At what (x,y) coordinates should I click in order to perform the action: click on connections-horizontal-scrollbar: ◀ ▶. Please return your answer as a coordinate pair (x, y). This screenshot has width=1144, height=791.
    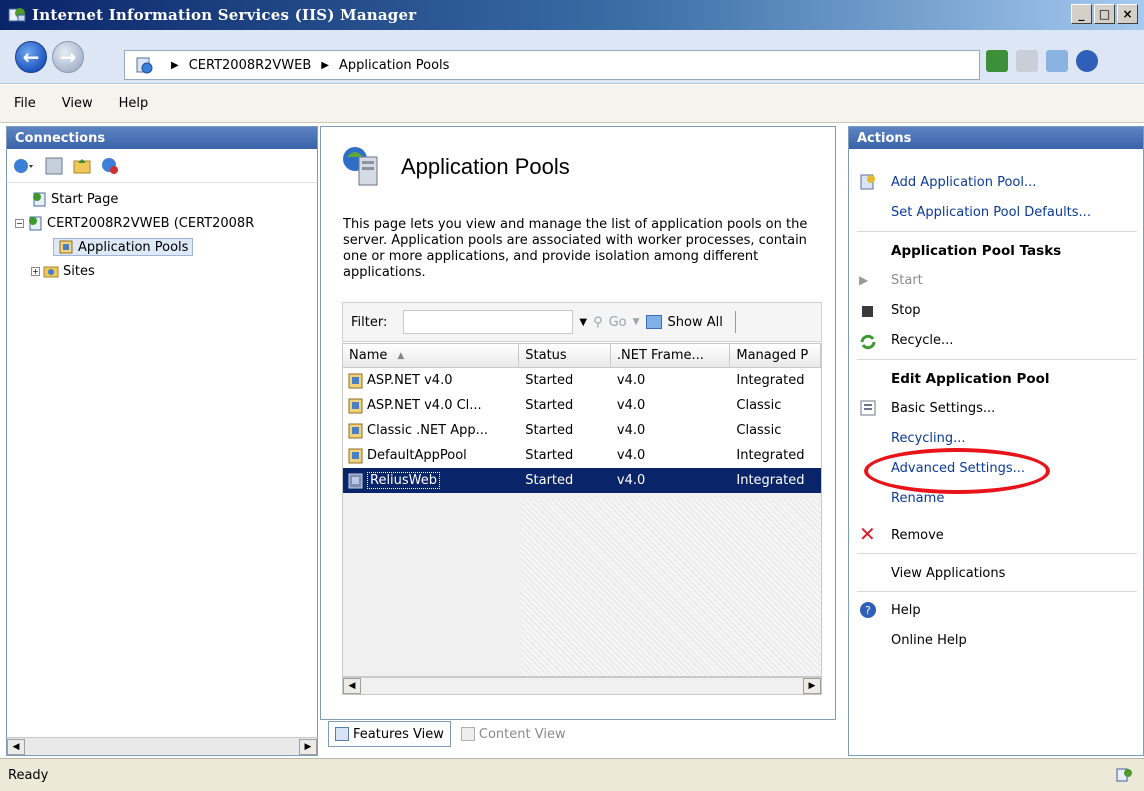
    Looking at the image, I should click on (162, 746).